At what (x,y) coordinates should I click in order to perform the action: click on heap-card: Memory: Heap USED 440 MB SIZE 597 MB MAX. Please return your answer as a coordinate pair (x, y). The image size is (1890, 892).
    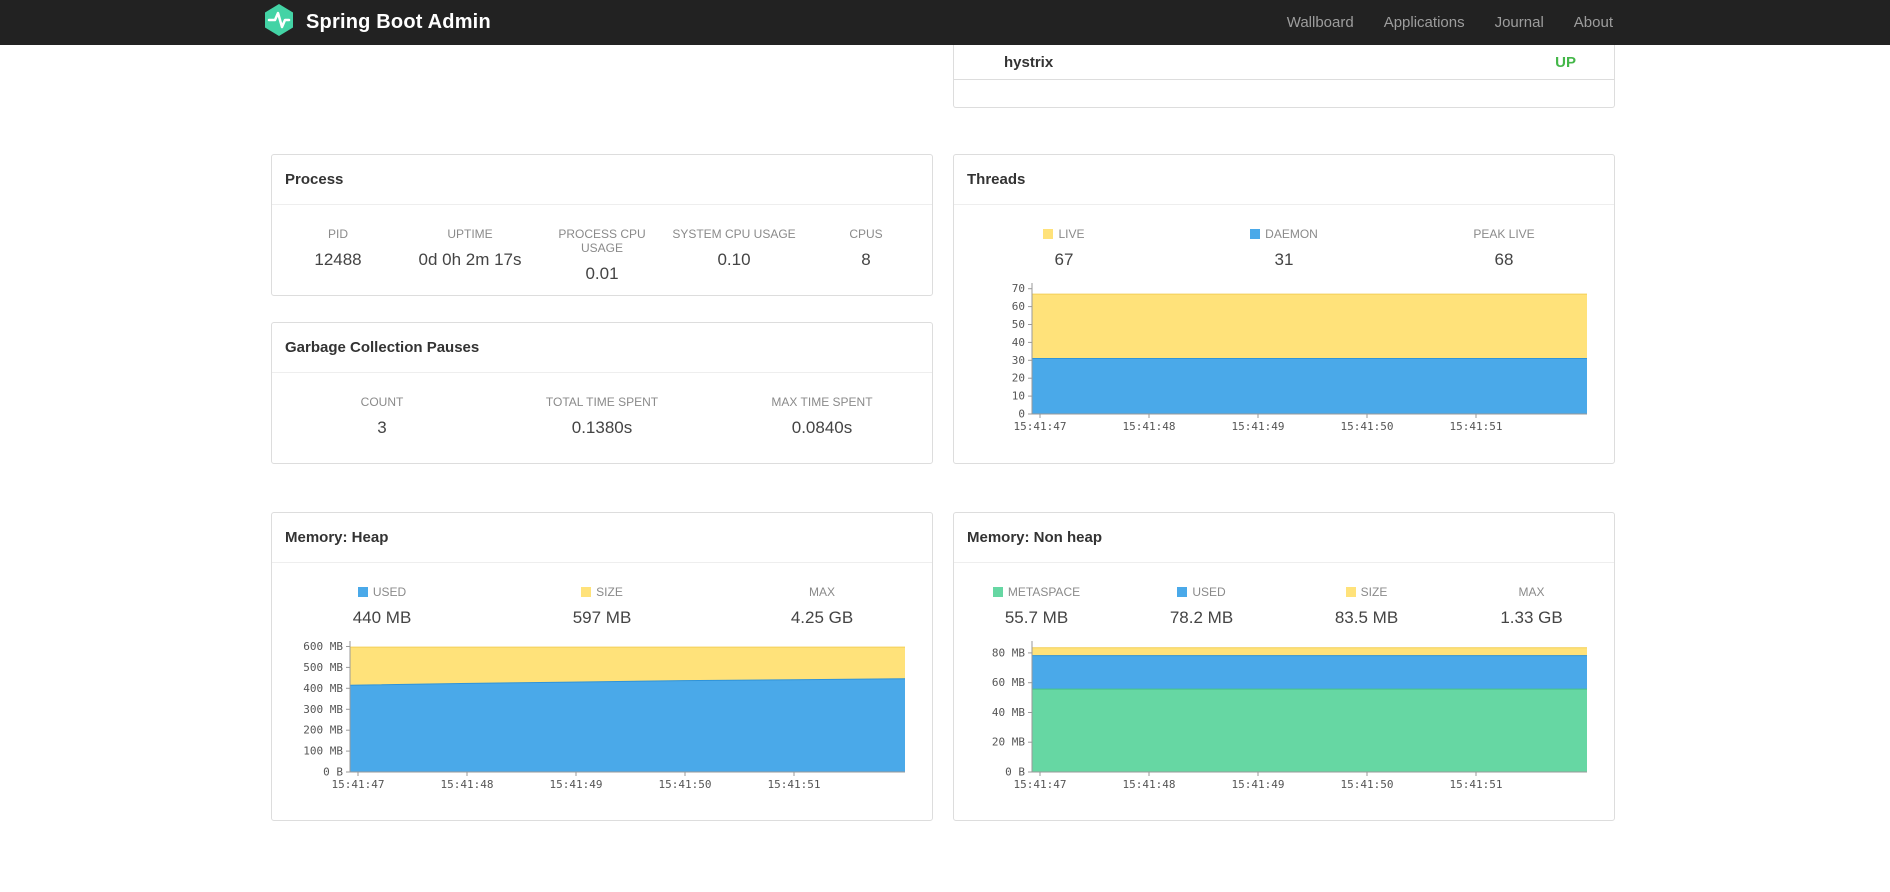
    Looking at the image, I should click on (602, 666).